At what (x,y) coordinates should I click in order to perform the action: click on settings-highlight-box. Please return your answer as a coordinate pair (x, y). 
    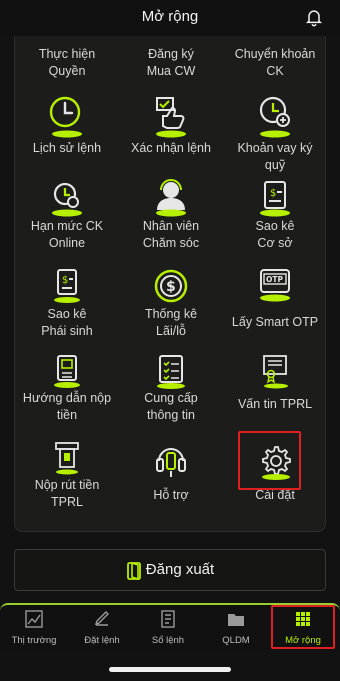
    Looking at the image, I should click on (269, 460).